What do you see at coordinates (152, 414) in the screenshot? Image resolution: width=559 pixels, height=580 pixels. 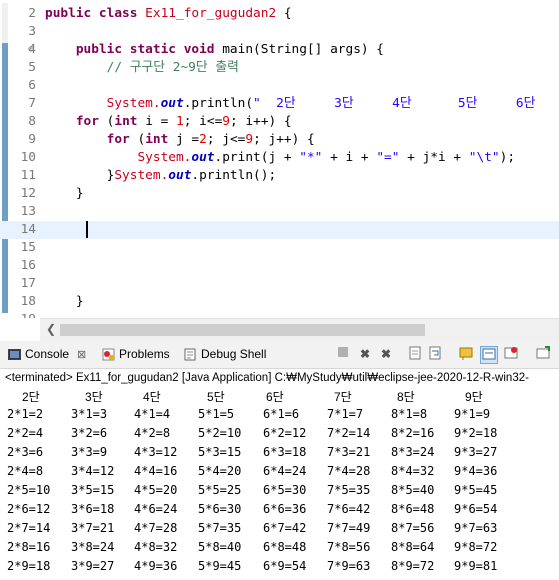 I see `output-cell: 4*1=4` at bounding box center [152, 414].